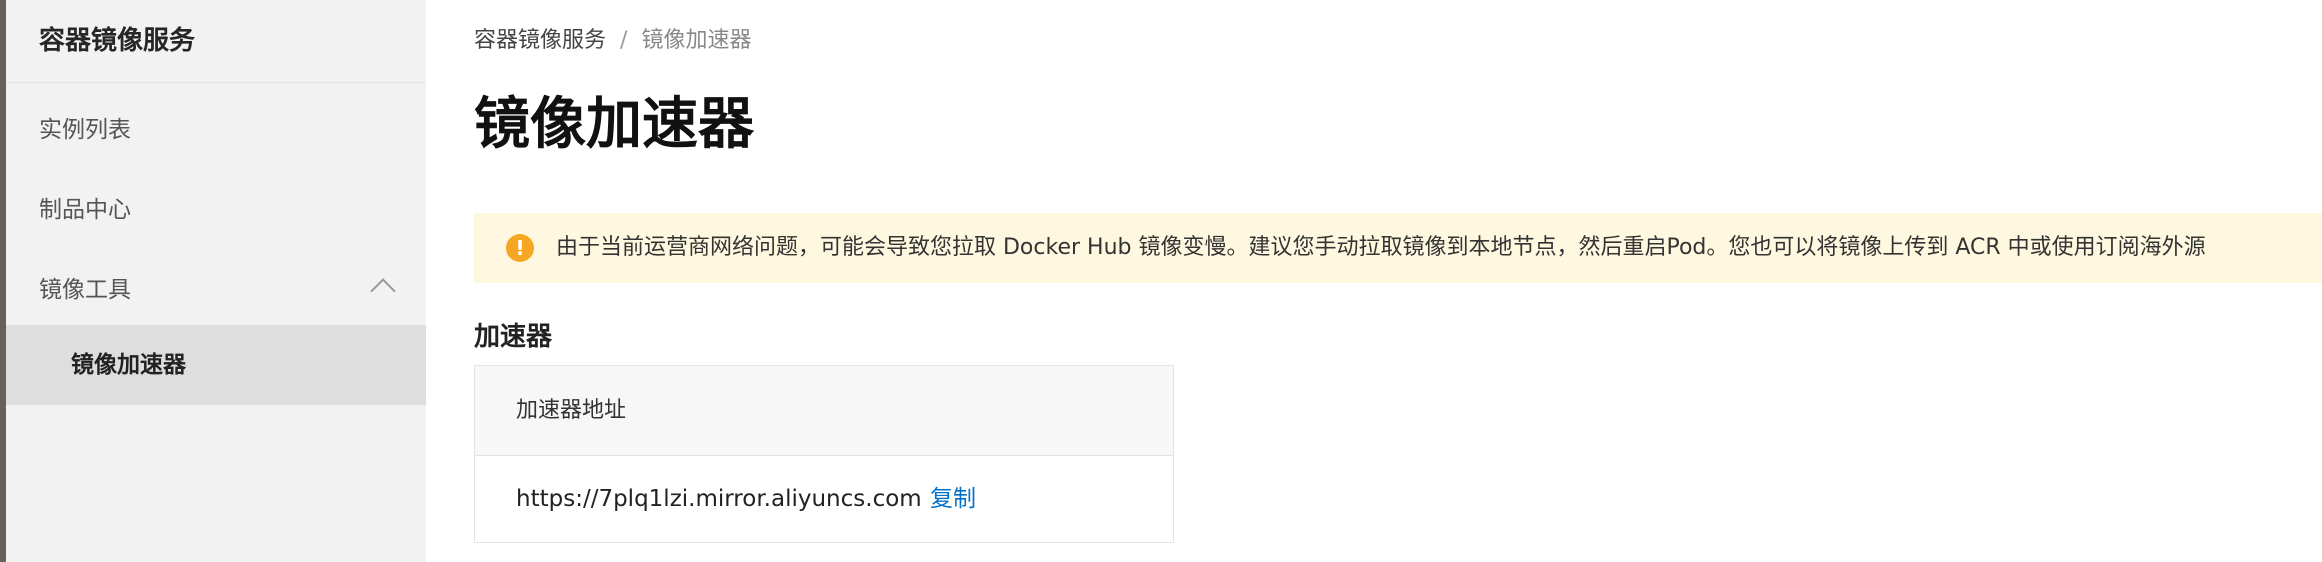 The height and width of the screenshot is (562, 2322). Describe the element at coordinates (216, 130) in the screenshot. I see `sidebar-item-instance-list: 实例列表` at that location.